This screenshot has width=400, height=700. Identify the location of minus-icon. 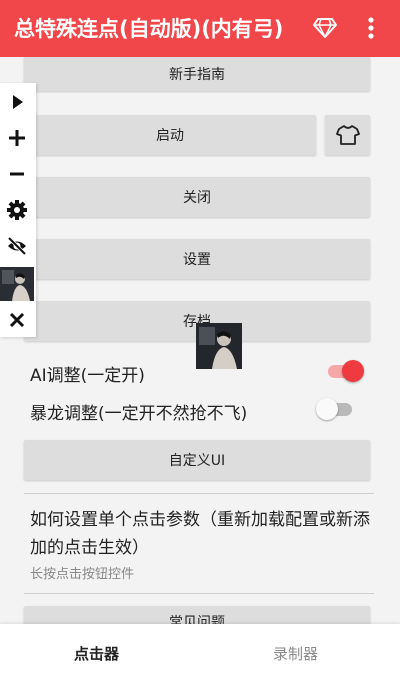
(17, 174).